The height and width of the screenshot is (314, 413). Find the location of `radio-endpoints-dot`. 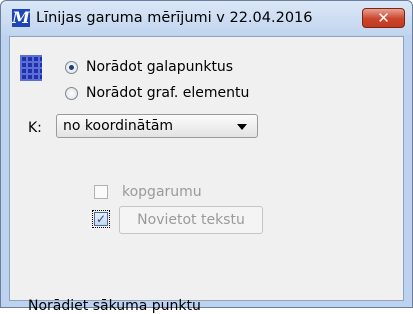

radio-endpoints-dot is located at coordinates (71, 67).